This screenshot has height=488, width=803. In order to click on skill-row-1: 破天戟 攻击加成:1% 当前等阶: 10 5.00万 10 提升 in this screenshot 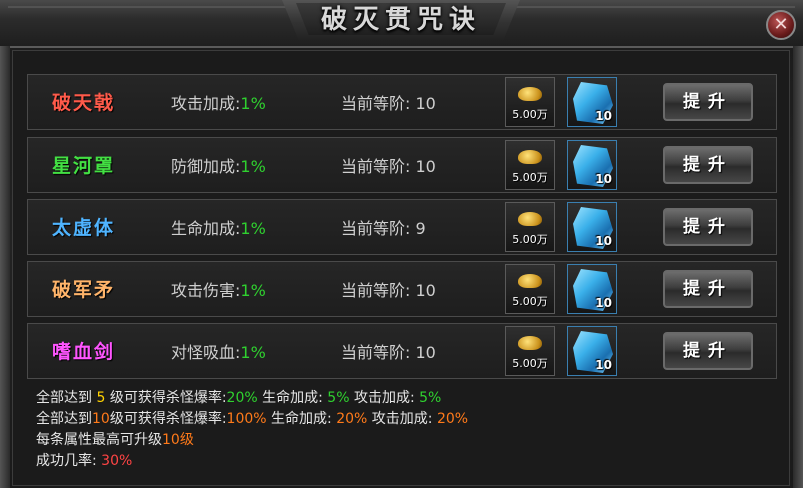, I will do `click(402, 102)`.